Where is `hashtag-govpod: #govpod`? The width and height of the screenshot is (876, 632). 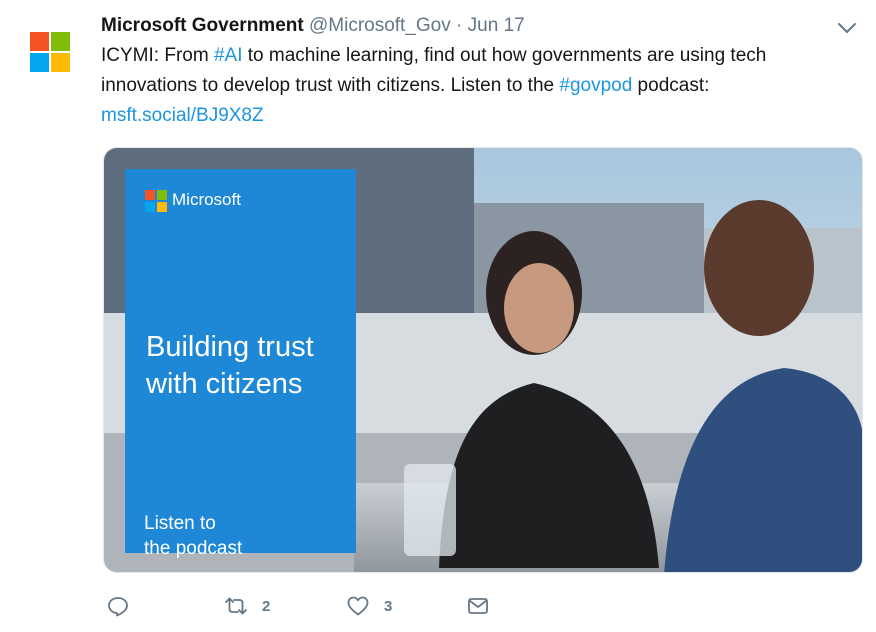 hashtag-govpod: #govpod is located at coordinates (595, 85).